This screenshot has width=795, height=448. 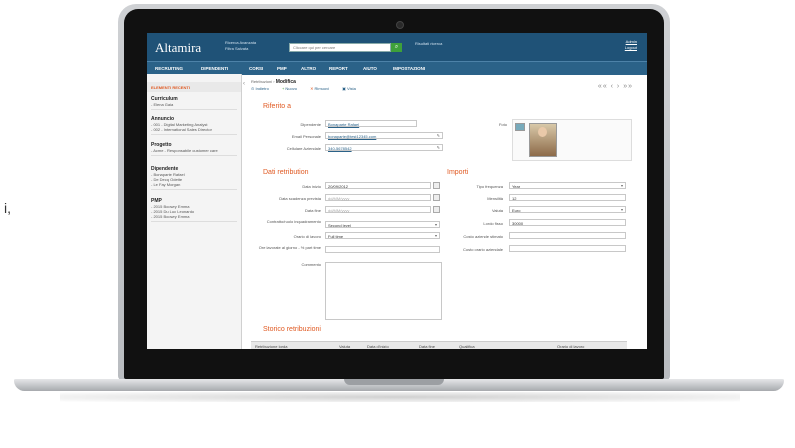 What do you see at coordinates (306, 136) in the screenshot?
I see `email-label: Email Personale` at bounding box center [306, 136].